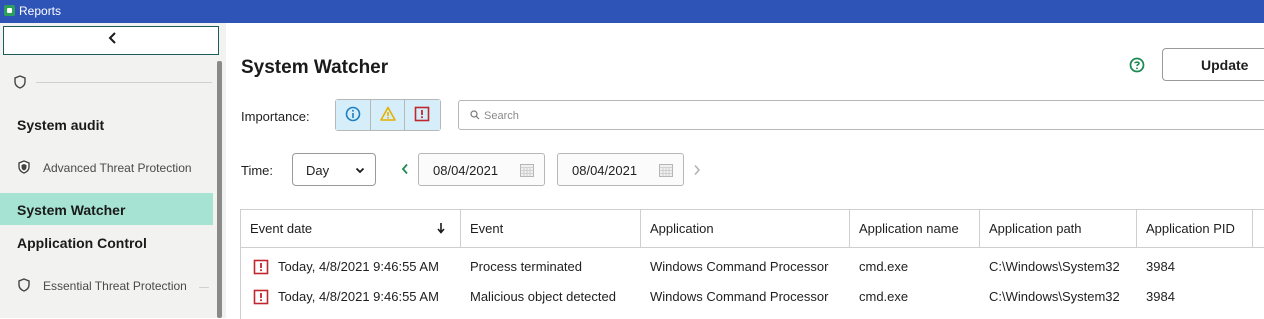 The height and width of the screenshot is (319, 1264). I want to click on sidebar-item-system-watcher: System Watcher, so click(106, 209).